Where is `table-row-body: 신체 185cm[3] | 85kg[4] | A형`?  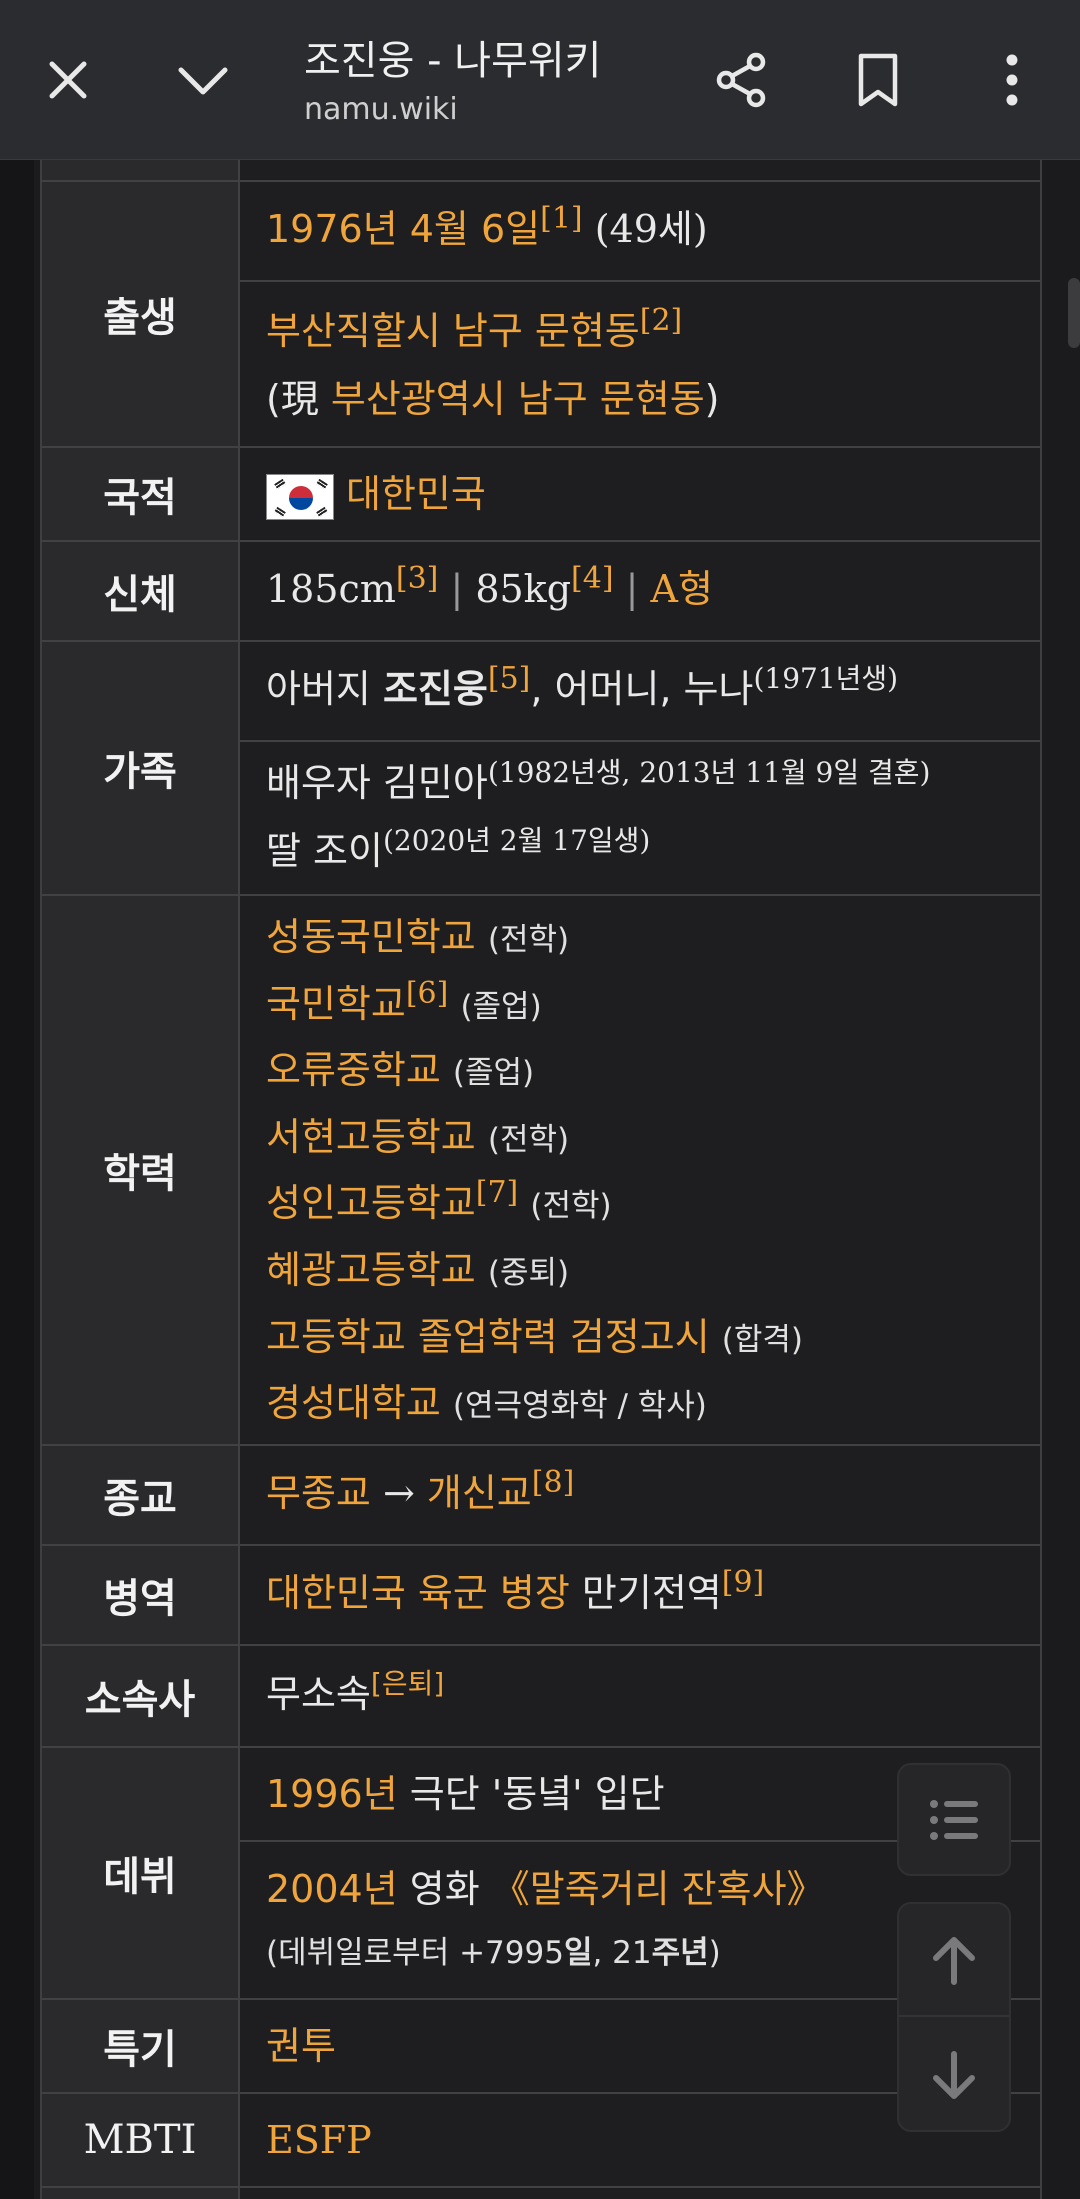
table-row-body: 신체 185cm[3] | 85kg[4] | A형 is located at coordinates (541, 592).